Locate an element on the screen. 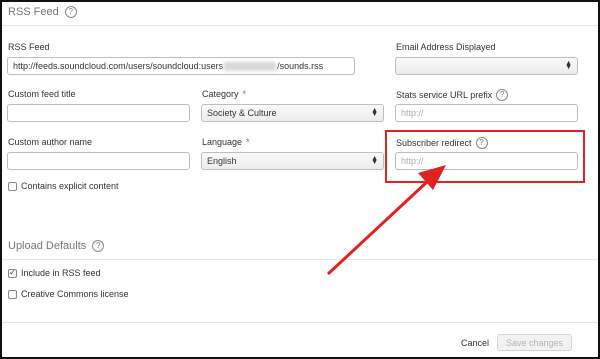 The height and width of the screenshot is (359, 600). annotation-arrow is located at coordinates (386, 220).